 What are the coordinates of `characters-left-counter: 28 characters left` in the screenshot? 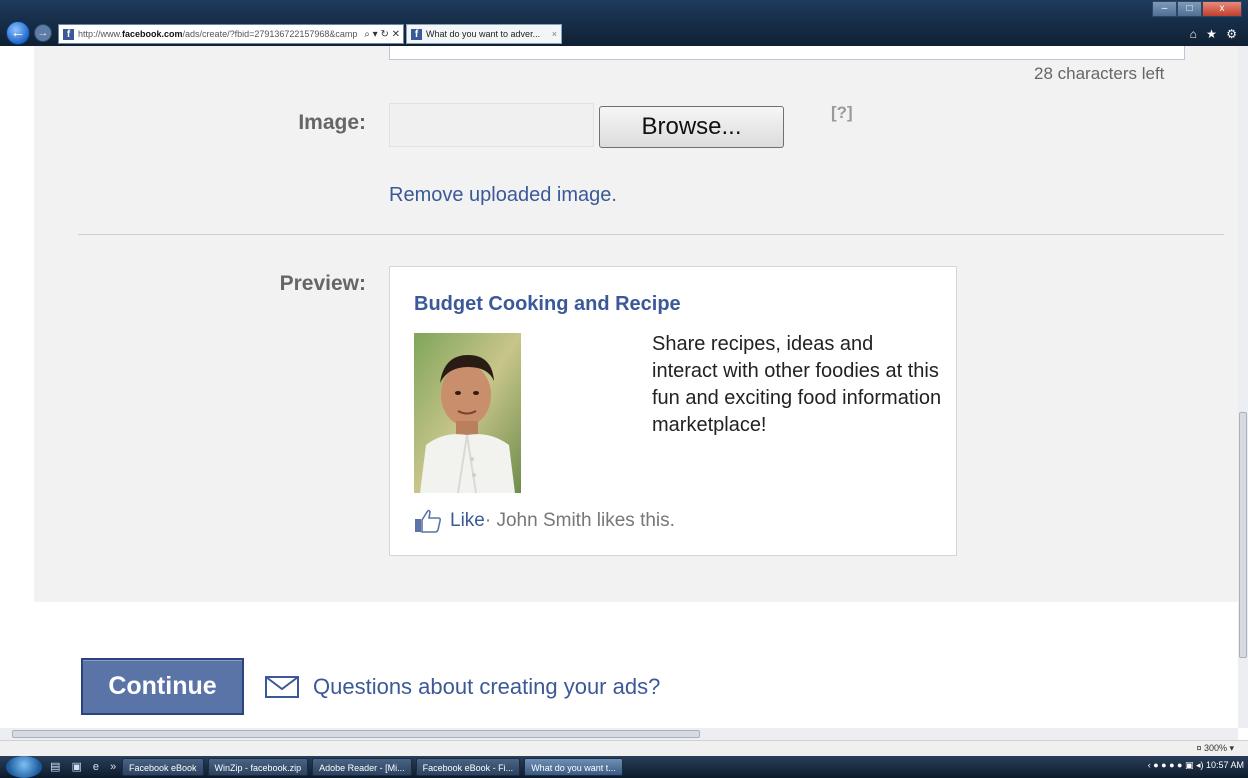 It's located at (1099, 73).